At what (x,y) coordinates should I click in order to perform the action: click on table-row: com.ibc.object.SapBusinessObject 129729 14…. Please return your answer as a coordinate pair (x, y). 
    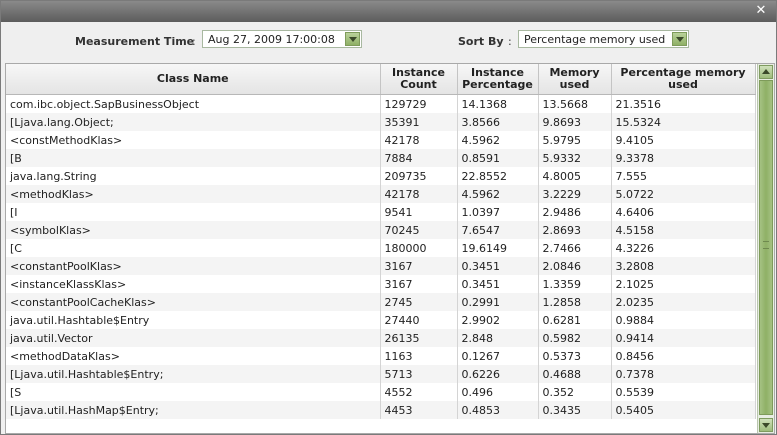
    Looking at the image, I should click on (381, 103).